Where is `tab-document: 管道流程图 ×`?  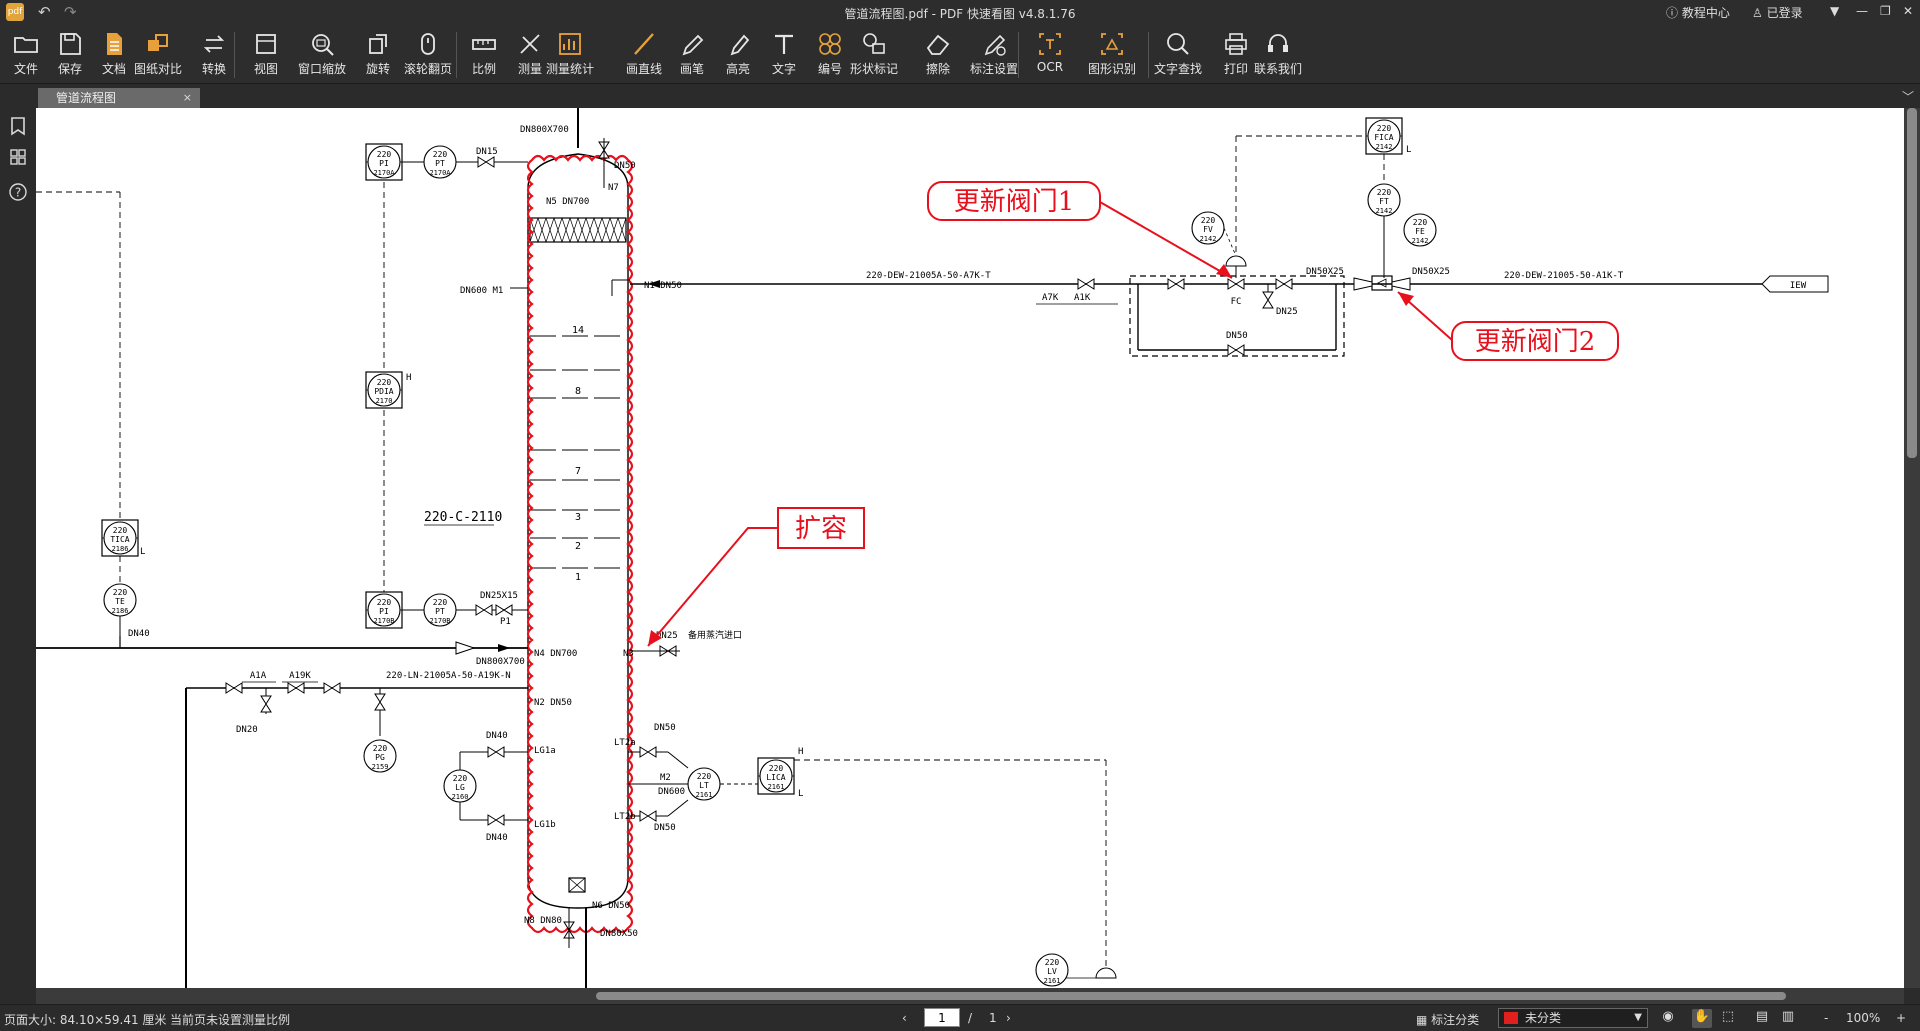 tab-document: 管道流程图 × is located at coordinates (119, 98).